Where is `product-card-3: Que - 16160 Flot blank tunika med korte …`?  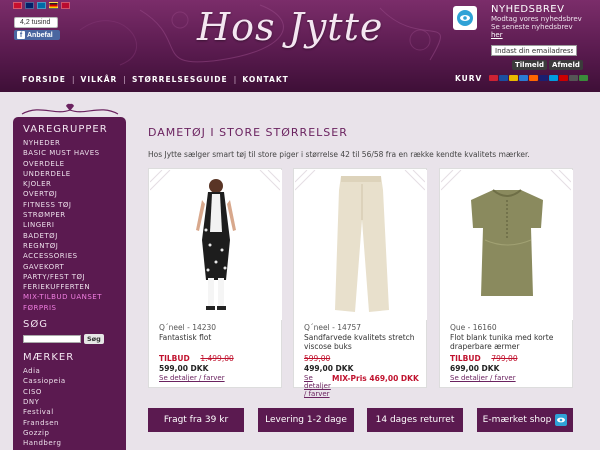
product-card-3: Que - 16160 Flot blank tunika med korte … is located at coordinates (506, 278).